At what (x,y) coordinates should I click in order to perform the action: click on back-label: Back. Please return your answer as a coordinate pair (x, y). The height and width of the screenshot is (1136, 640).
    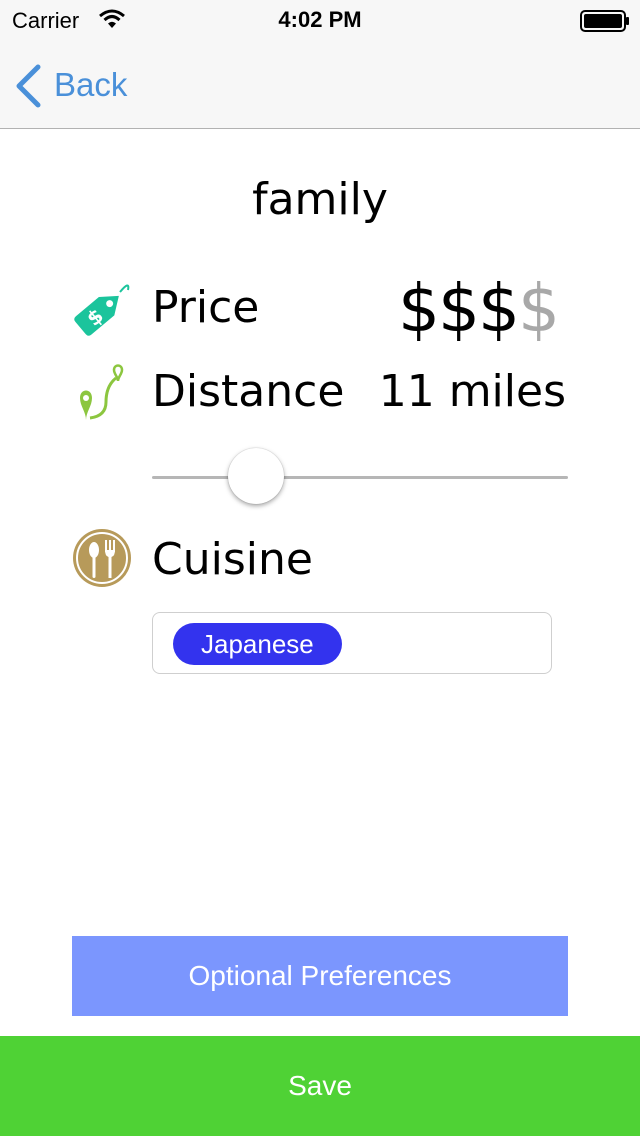
    Looking at the image, I should click on (91, 84).